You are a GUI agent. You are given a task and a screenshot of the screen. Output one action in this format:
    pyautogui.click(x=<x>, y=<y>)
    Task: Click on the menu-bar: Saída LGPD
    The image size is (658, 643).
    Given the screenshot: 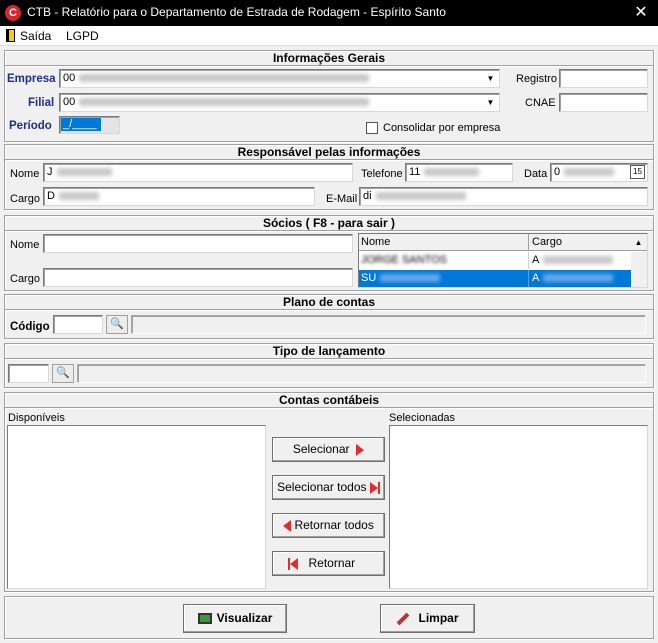 What is the action you would take?
    pyautogui.click(x=329, y=36)
    